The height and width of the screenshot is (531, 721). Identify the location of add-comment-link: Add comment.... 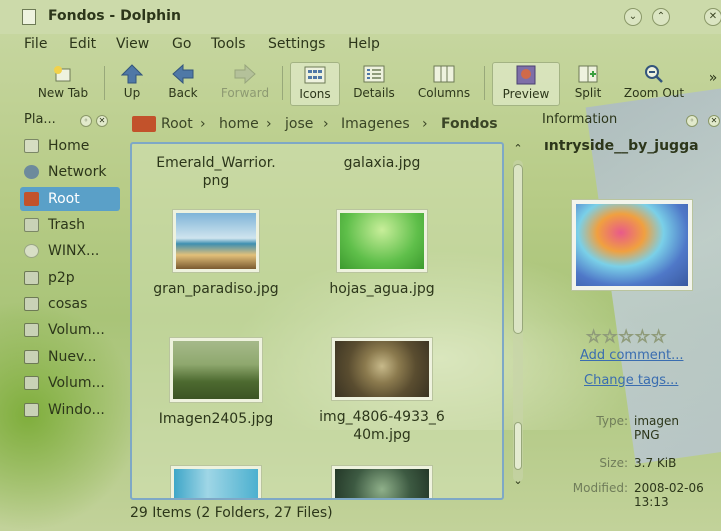
(631, 355).